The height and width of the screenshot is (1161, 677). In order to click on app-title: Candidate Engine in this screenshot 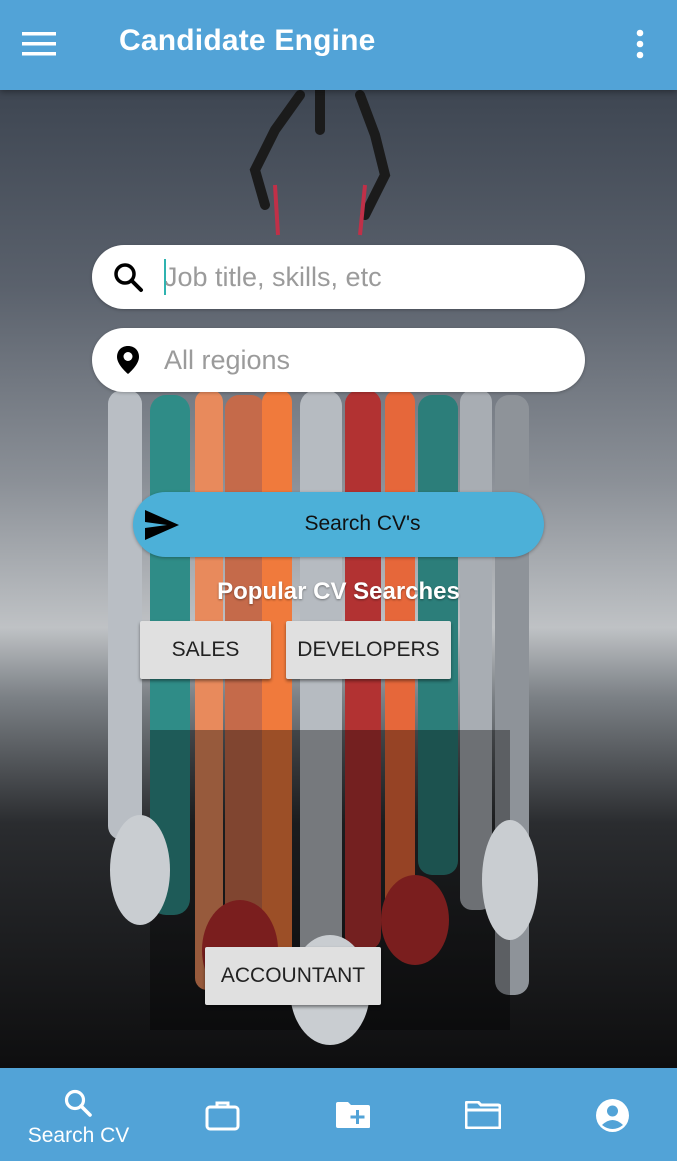, I will do `click(247, 40)`.